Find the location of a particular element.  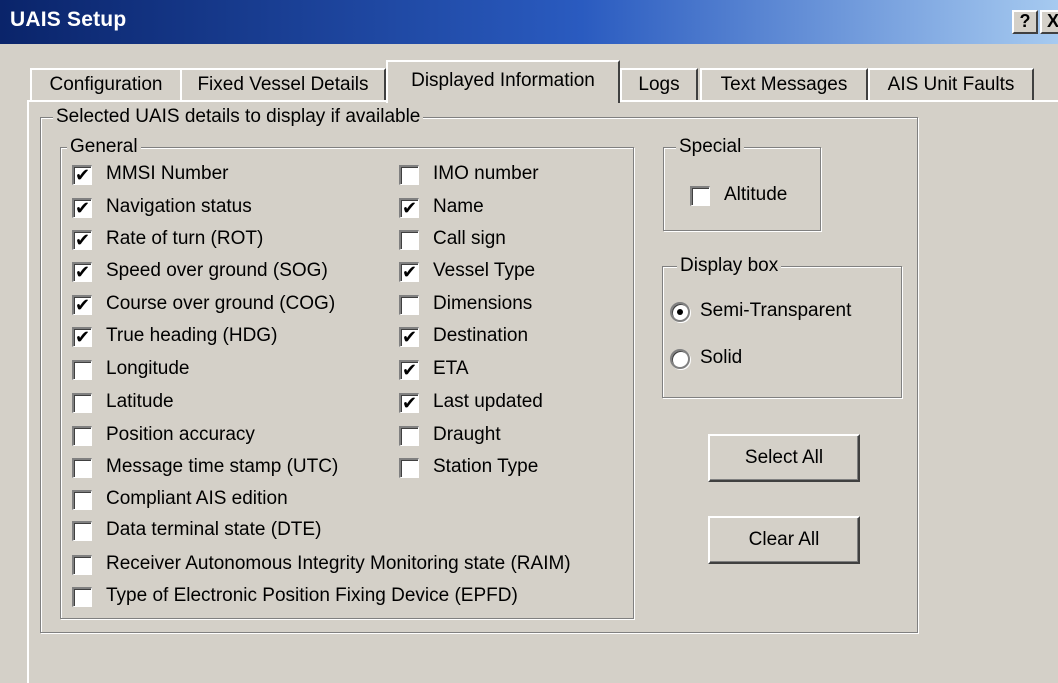

tab-text-messages: Text Messages is located at coordinates (784, 84).